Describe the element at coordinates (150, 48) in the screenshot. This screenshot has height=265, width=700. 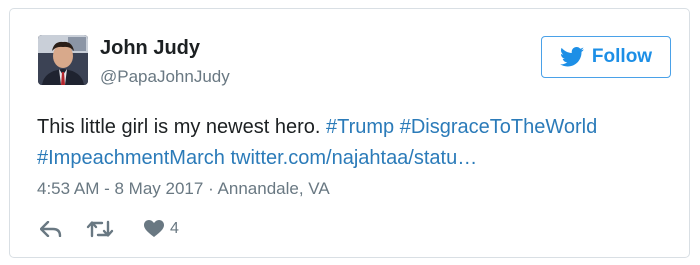
I see `display-name: John Judy` at that location.